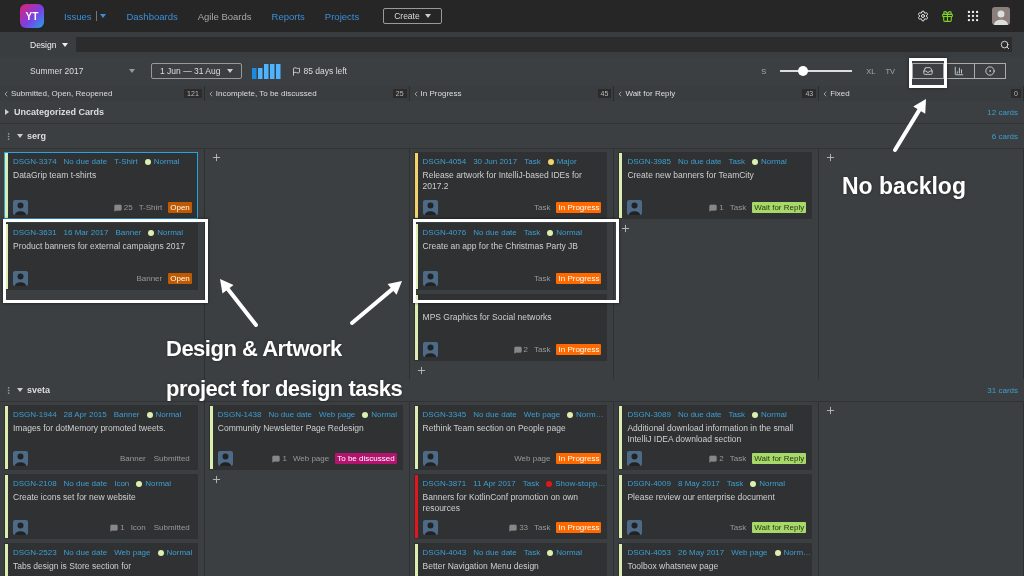 The image size is (1024, 576). Describe the element at coordinates (35, 161) in the screenshot. I see `issue-id-link: DSGN-3374` at that location.